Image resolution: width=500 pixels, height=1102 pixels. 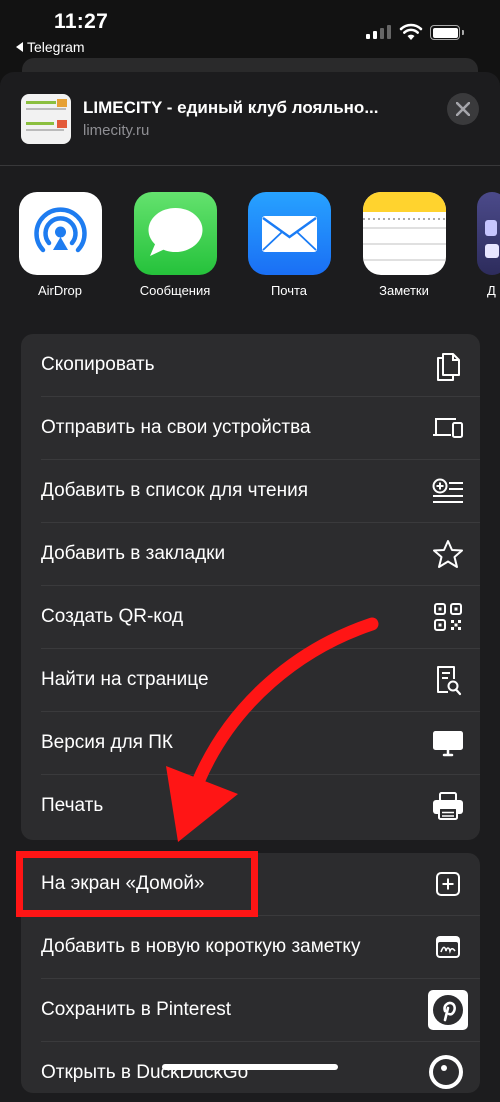 I want to click on highlight-box-annotation, so click(x=137, y=884).